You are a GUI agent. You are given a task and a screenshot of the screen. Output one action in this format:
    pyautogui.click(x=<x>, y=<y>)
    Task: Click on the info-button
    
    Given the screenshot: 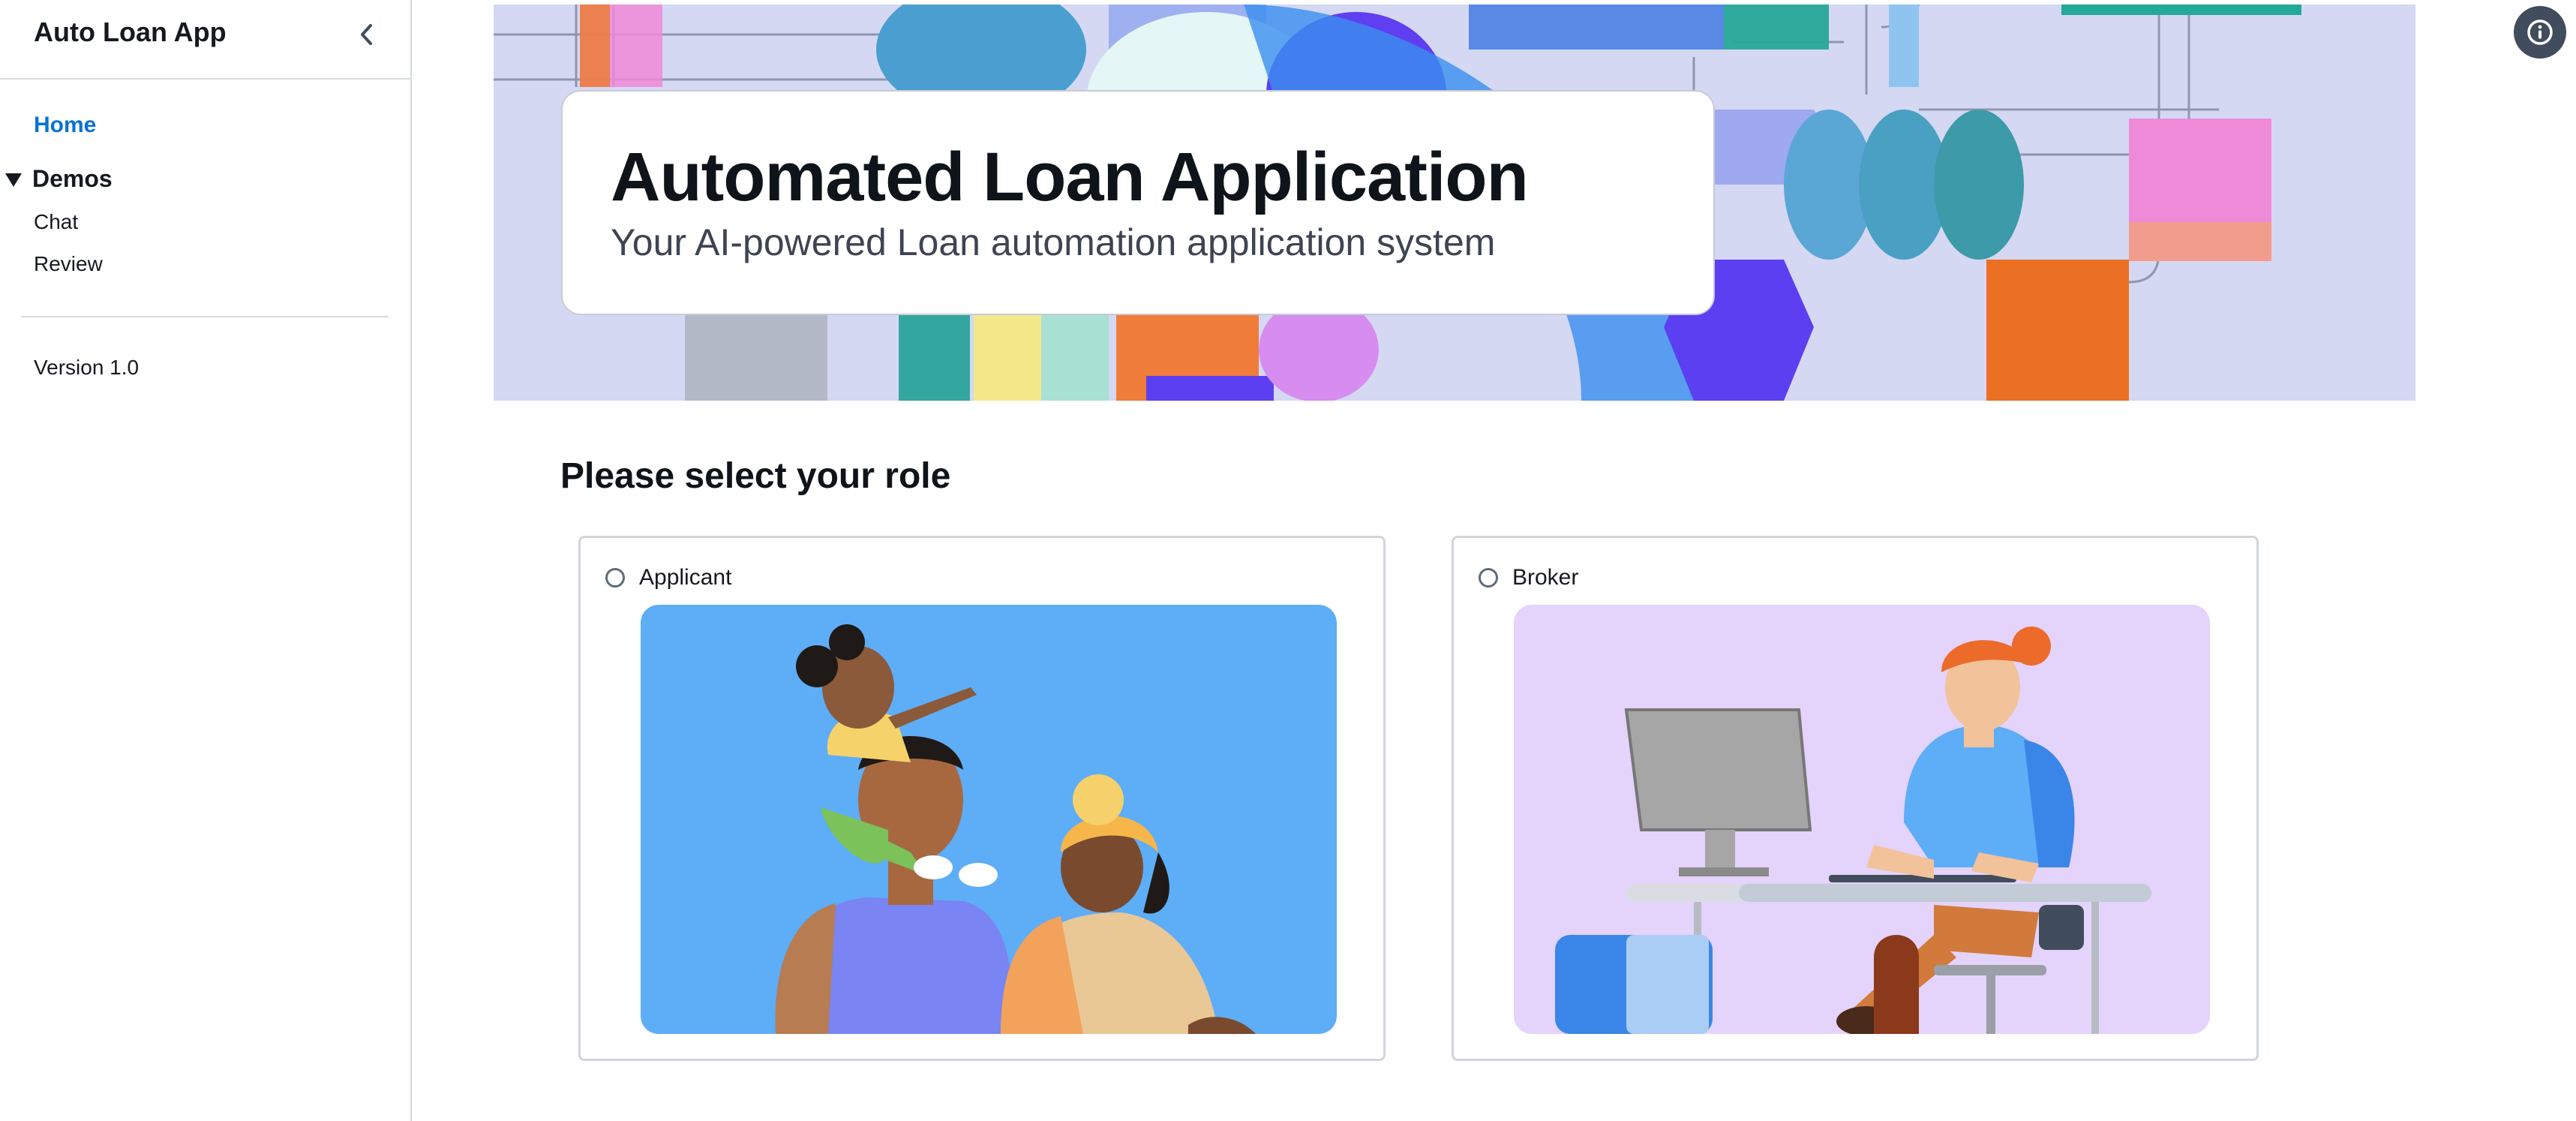 What is the action you would take?
    pyautogui.click(x=2540, y=32)
    